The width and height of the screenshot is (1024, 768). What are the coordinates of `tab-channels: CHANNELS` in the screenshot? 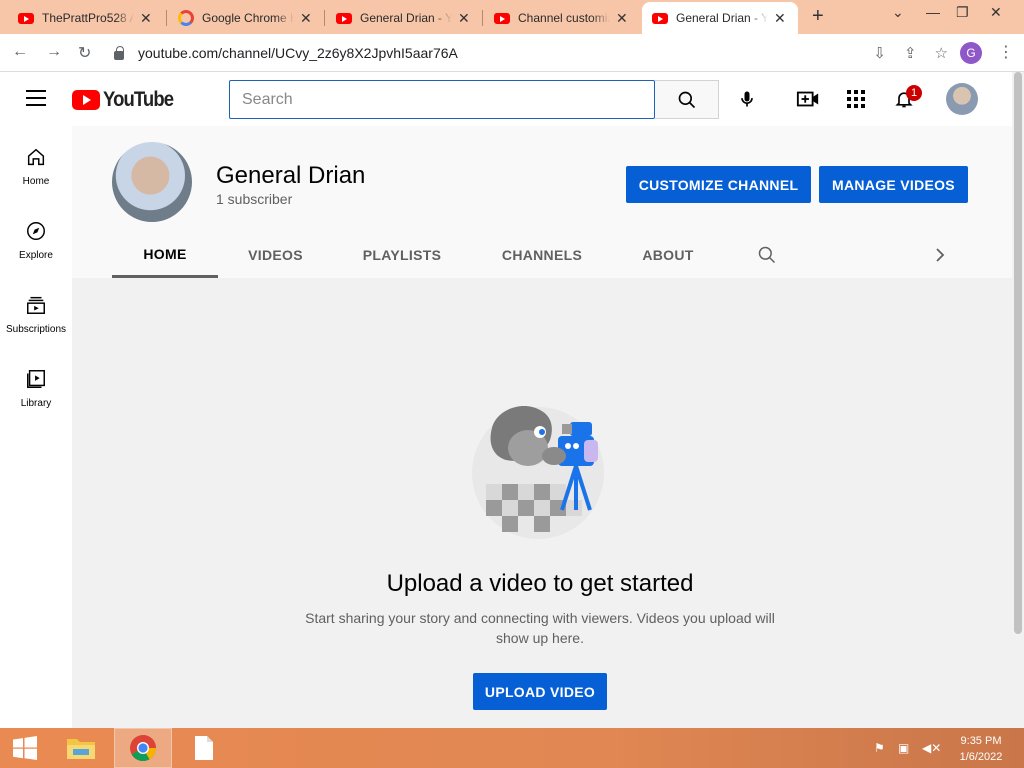 It's located at (542, 255).